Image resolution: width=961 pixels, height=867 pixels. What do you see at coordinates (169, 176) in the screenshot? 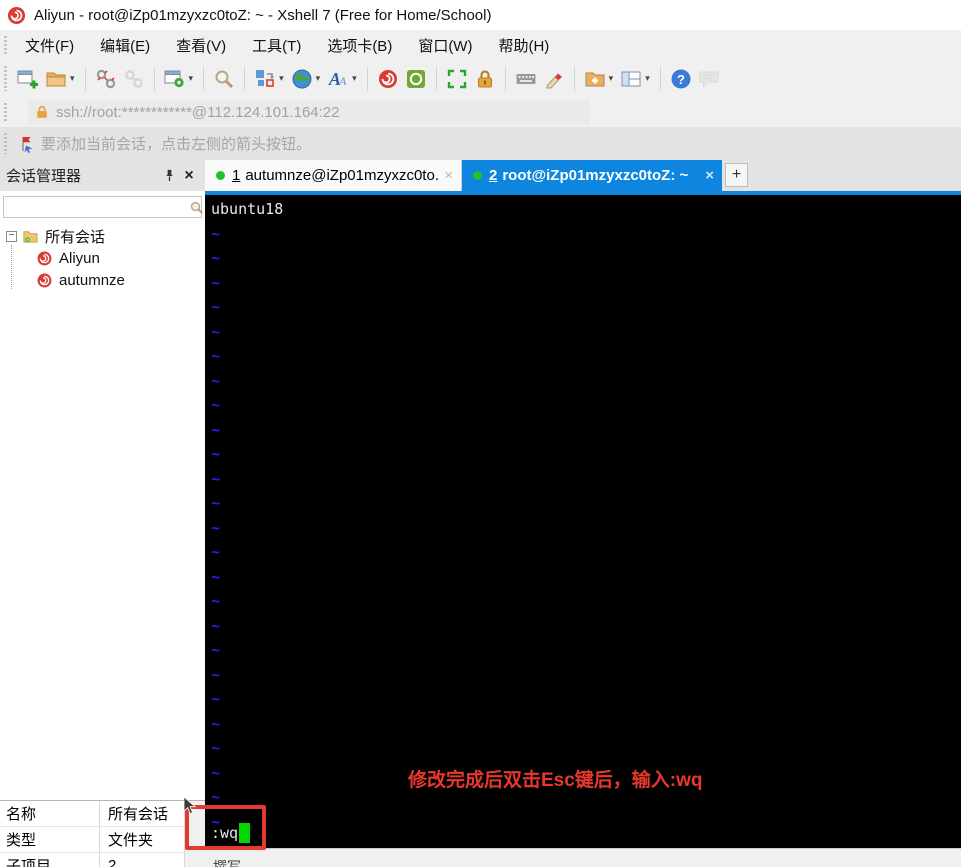
I see `pin-button` at bounding box center [169, 176].